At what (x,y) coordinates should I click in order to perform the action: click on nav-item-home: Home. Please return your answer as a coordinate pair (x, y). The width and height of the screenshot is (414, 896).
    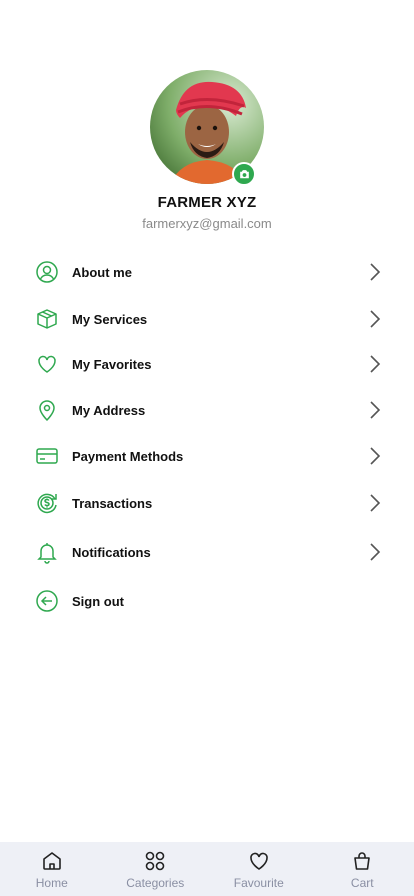
    Looking at the image, I should click on (52, 869).